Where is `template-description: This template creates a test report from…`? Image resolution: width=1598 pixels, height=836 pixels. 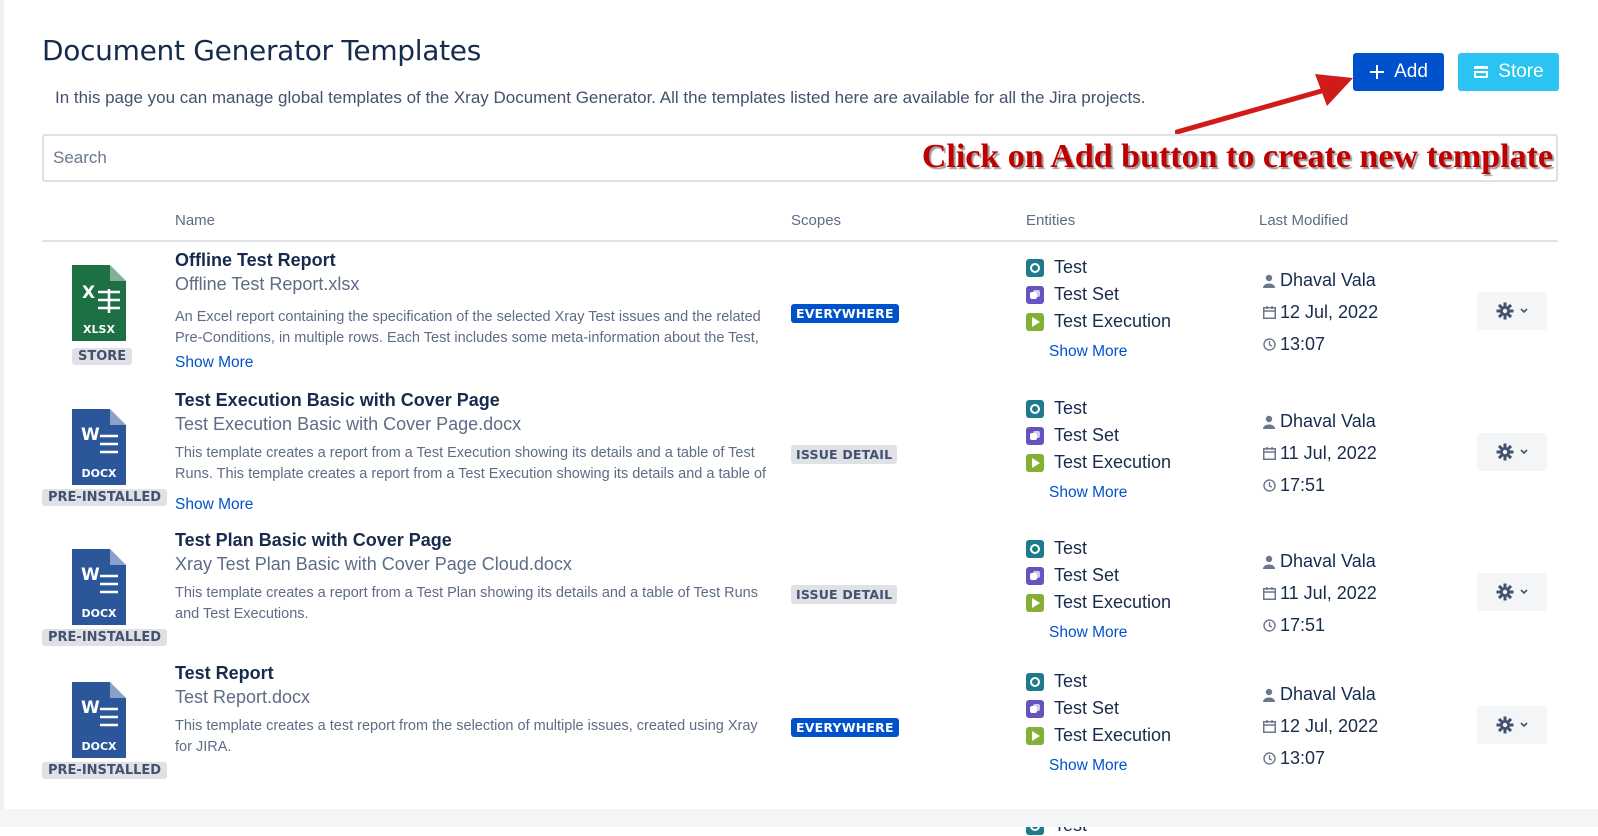
template-description: This template creates a test report from… is located at coordinates (466, 736).